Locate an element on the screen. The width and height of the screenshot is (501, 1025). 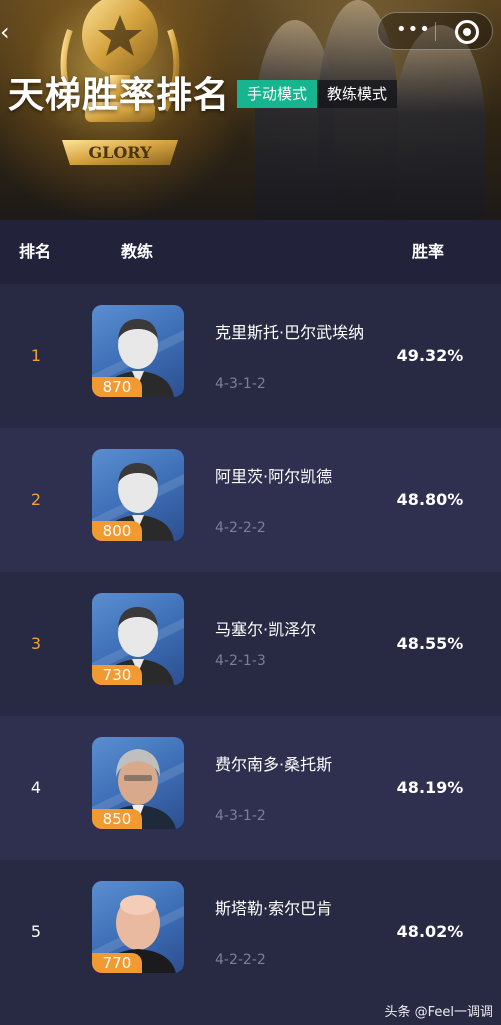
rank-number: 4 is located at coordinates (36, 787).